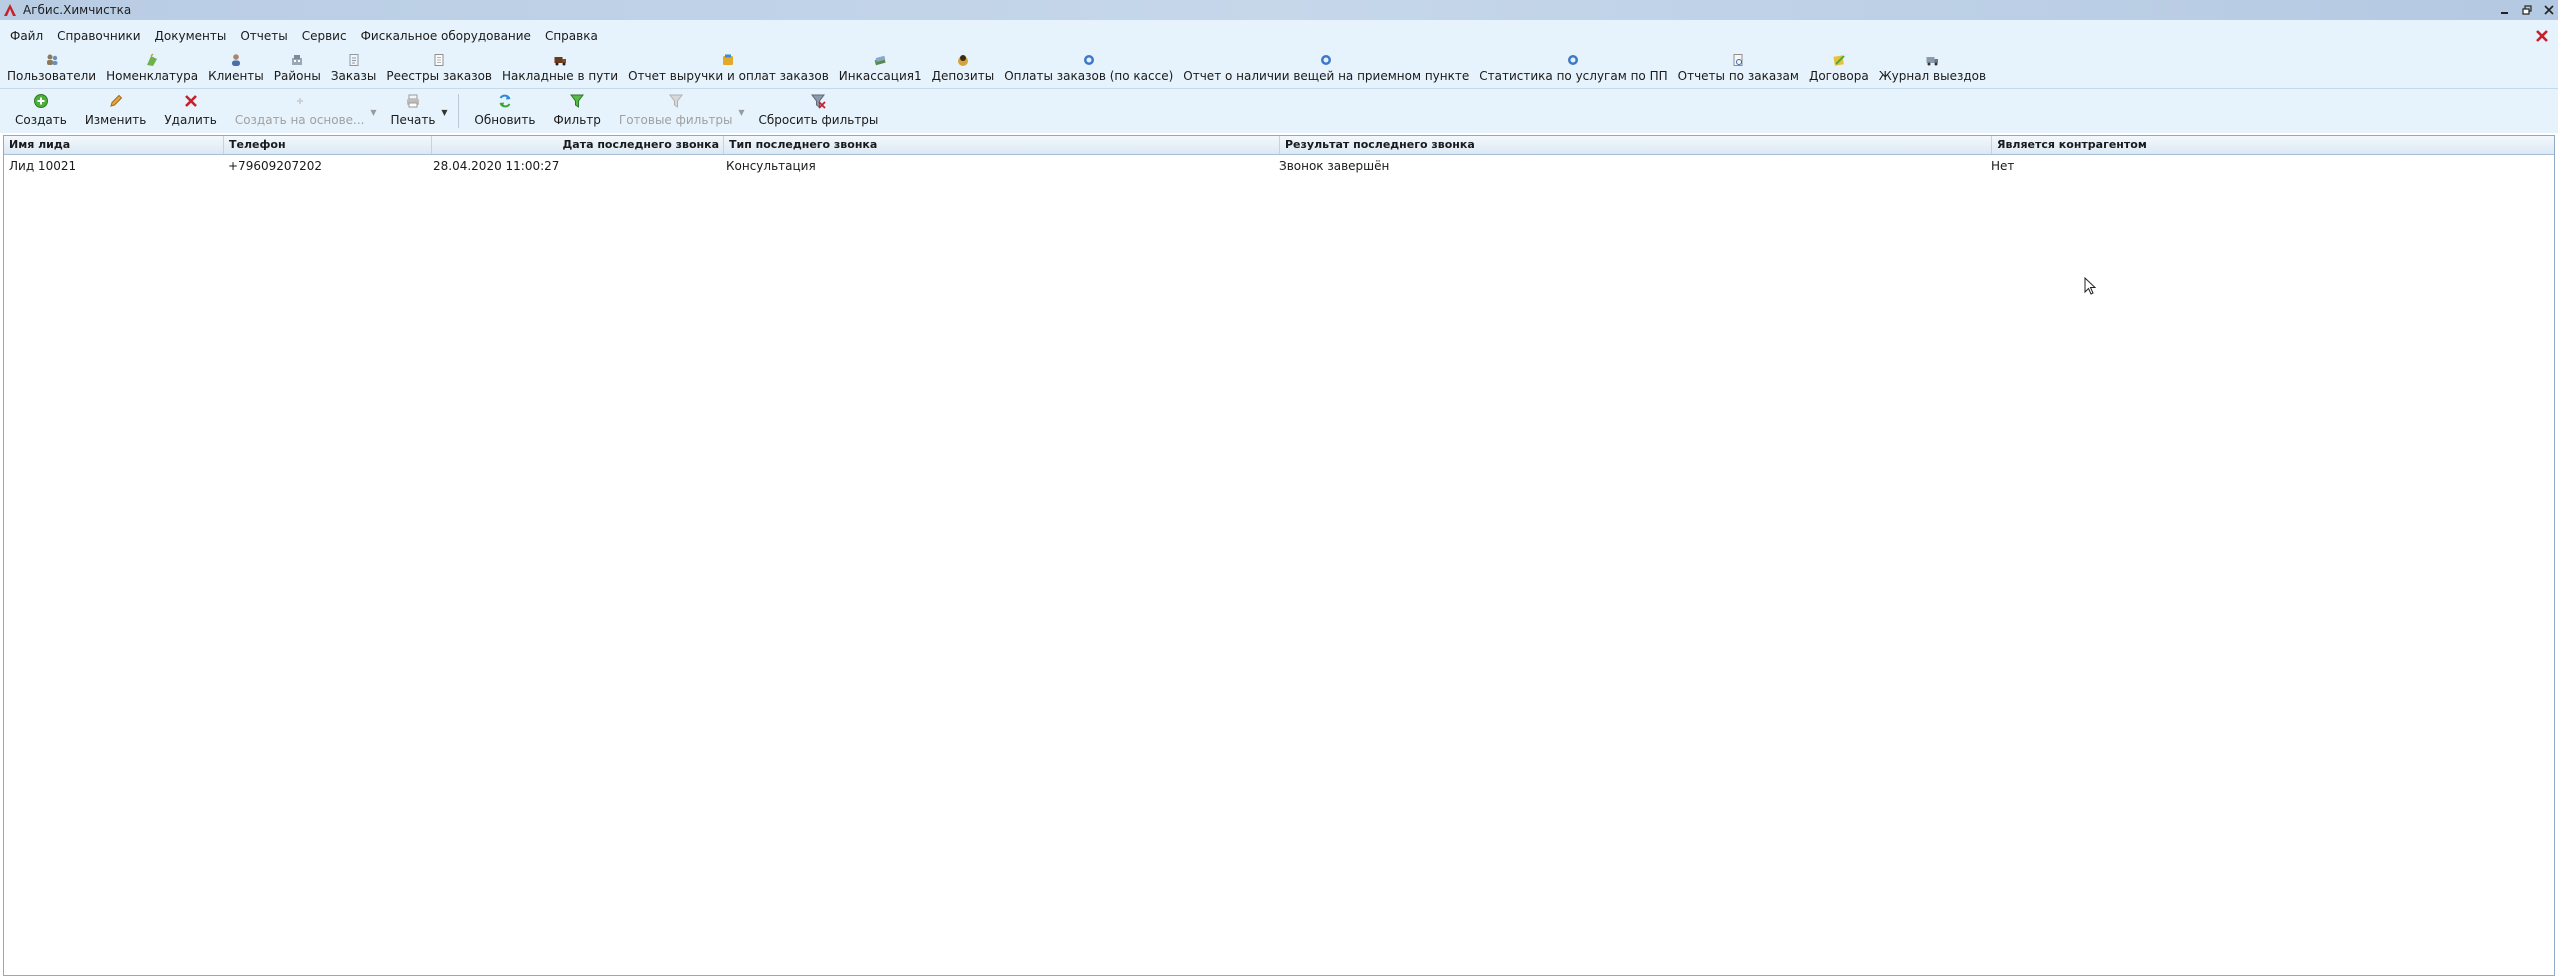 Image resolution: width=2558 pixels, height=980 pixels. I want to click on nav-contracts: Договора, so click(1839, 67).